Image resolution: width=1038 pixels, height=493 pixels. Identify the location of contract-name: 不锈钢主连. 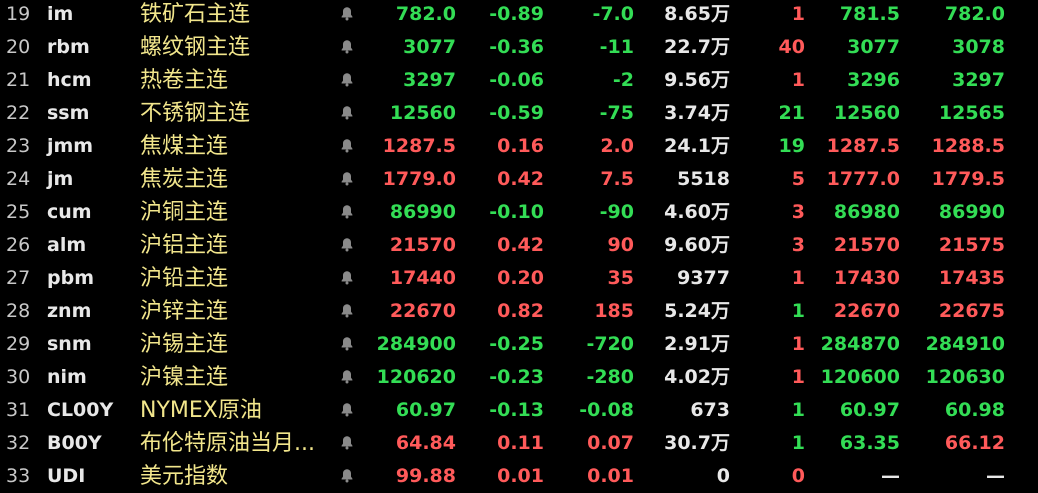
(195, 113).